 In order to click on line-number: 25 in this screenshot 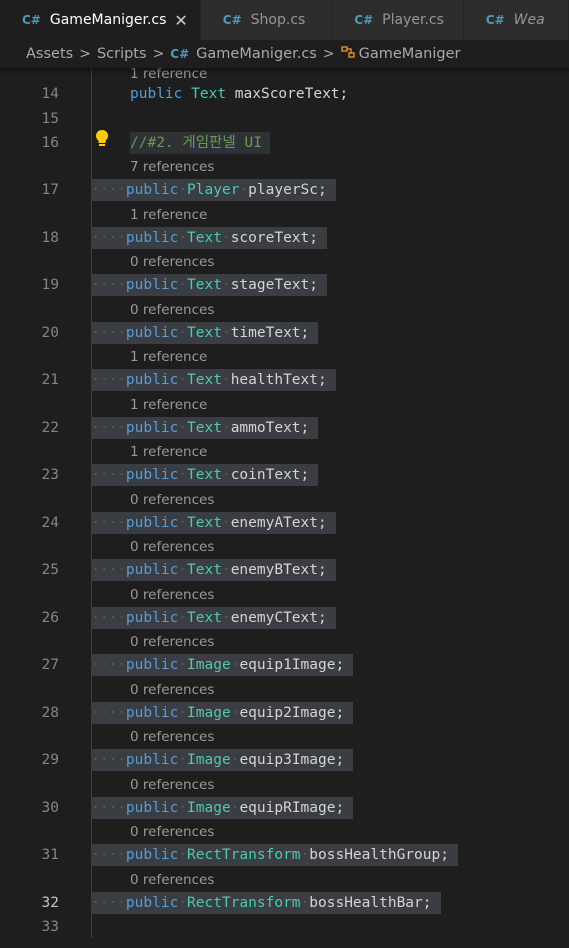, I will do `click(50, 570)`.